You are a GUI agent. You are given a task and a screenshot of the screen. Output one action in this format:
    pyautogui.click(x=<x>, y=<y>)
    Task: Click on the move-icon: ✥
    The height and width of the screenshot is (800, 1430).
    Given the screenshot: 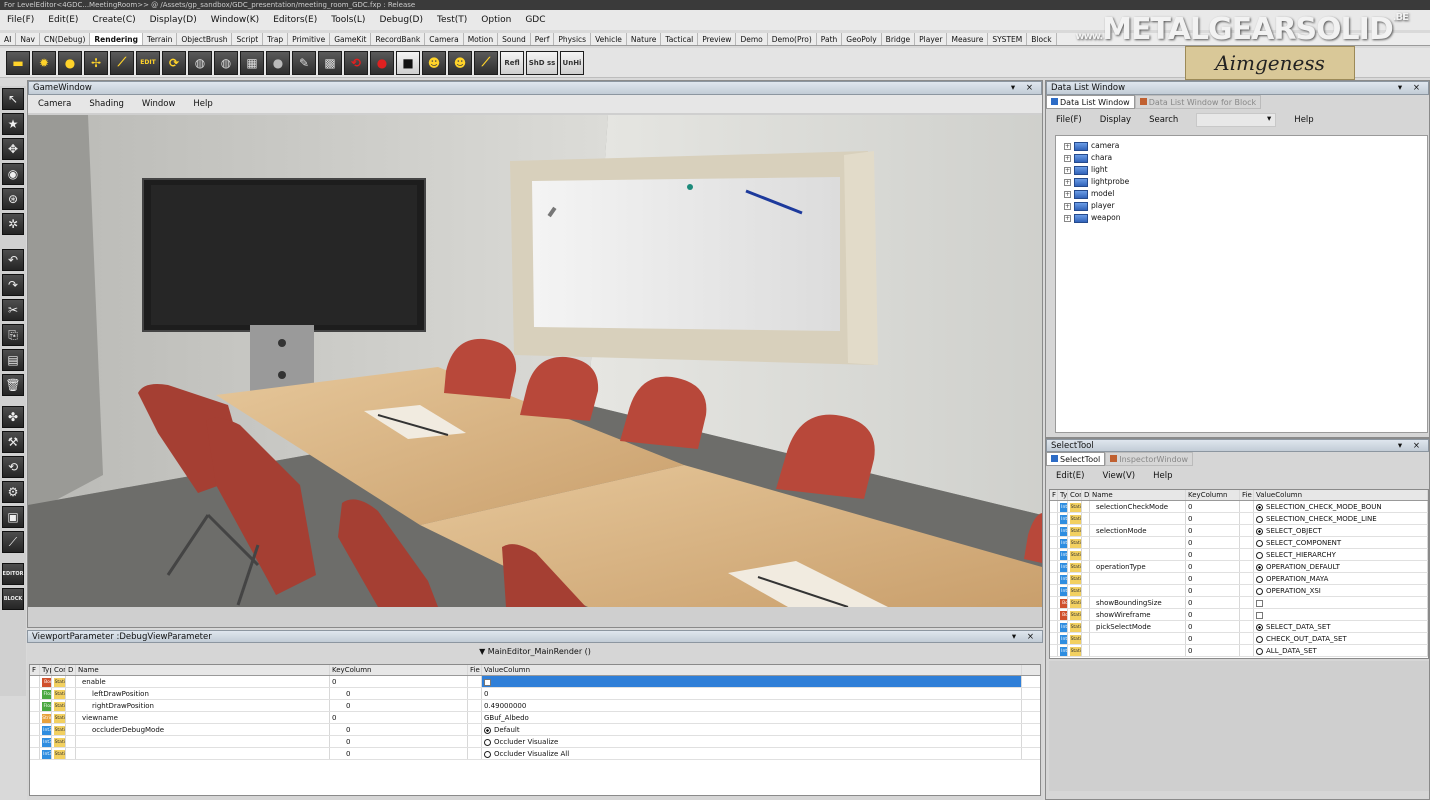 What is the action you would take?
    pyautogui.click(x=13, y=149)
    